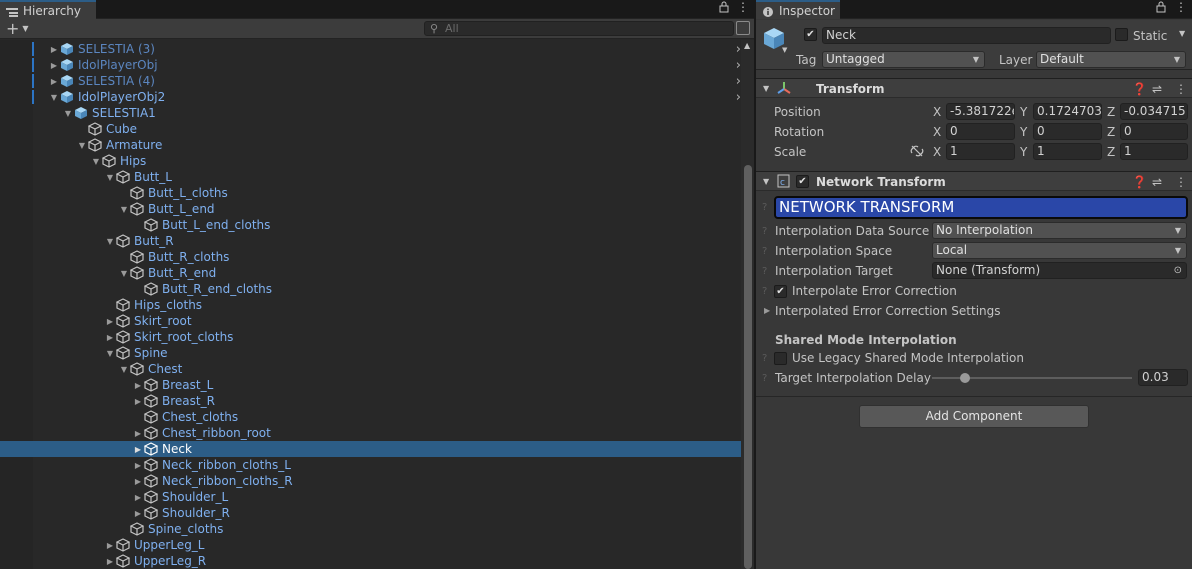  Describe the element at coordinates (370, 545) in the screenshot. I see `hierarchy-row: ▶ UpperLeg_L` at that location.